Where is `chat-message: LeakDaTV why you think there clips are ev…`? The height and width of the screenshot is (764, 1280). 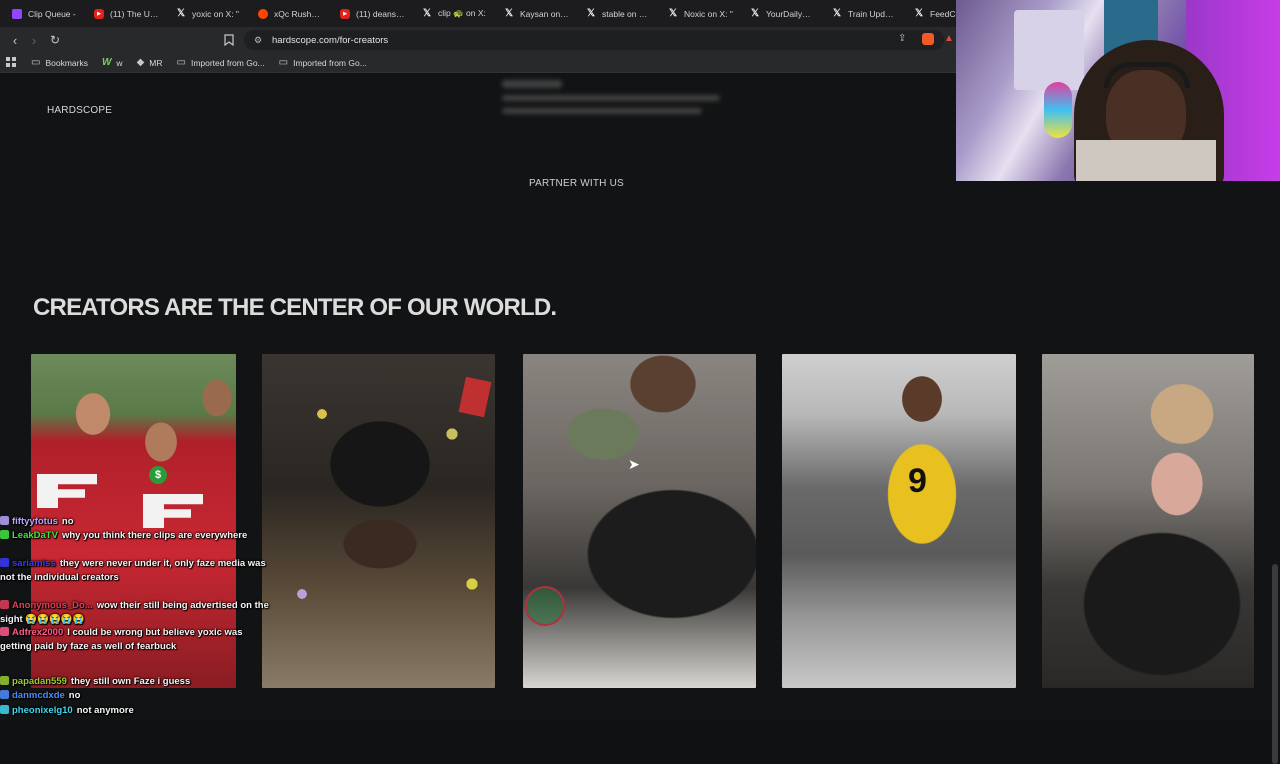
chat-message: LeakDaTV why you think there clips are ev… is located at coordinates (135, 536).